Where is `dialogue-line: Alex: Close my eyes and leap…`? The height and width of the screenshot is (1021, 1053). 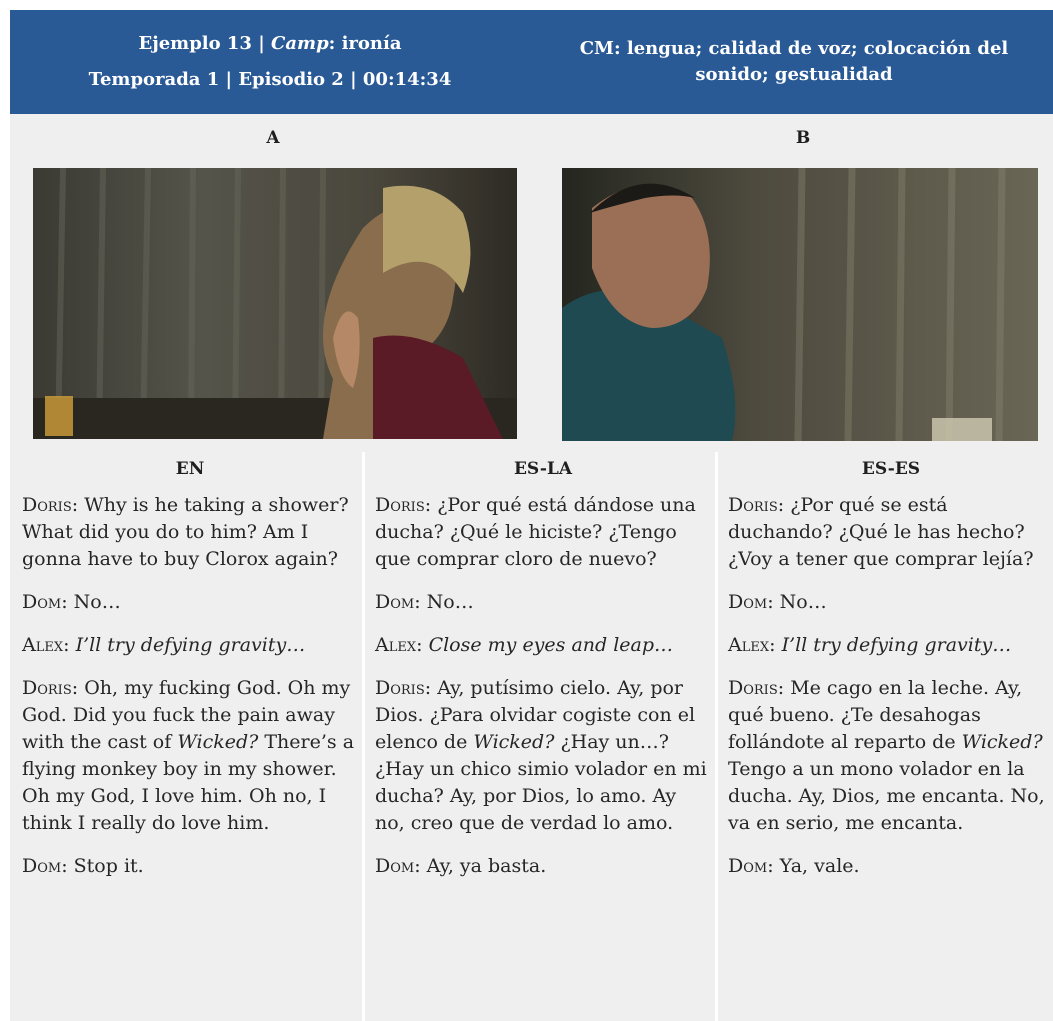
dialogue-line: Alex: Close my eyes and leap… is located at coordinates (524, 645).